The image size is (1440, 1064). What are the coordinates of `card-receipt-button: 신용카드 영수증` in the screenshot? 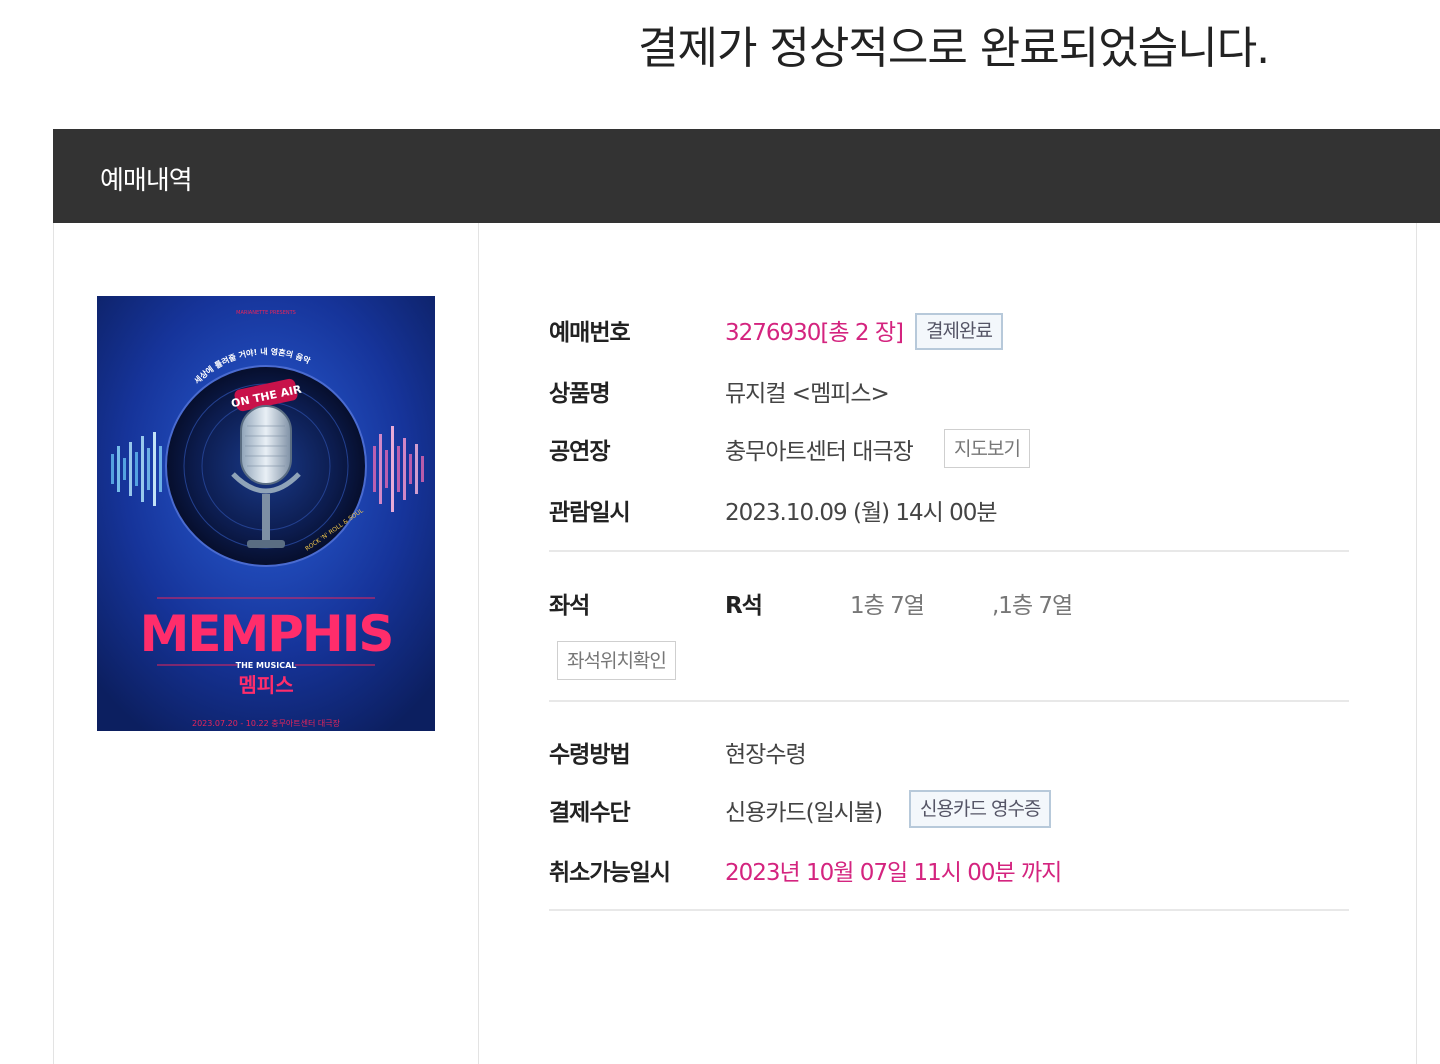 It's located at (980, 809).